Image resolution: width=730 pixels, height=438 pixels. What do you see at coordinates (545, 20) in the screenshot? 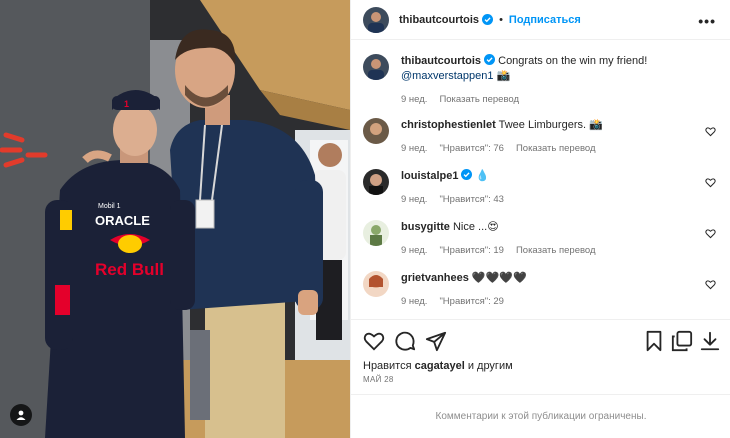
I see `follow-button: Подписаться` at bounding box center [545, 20].